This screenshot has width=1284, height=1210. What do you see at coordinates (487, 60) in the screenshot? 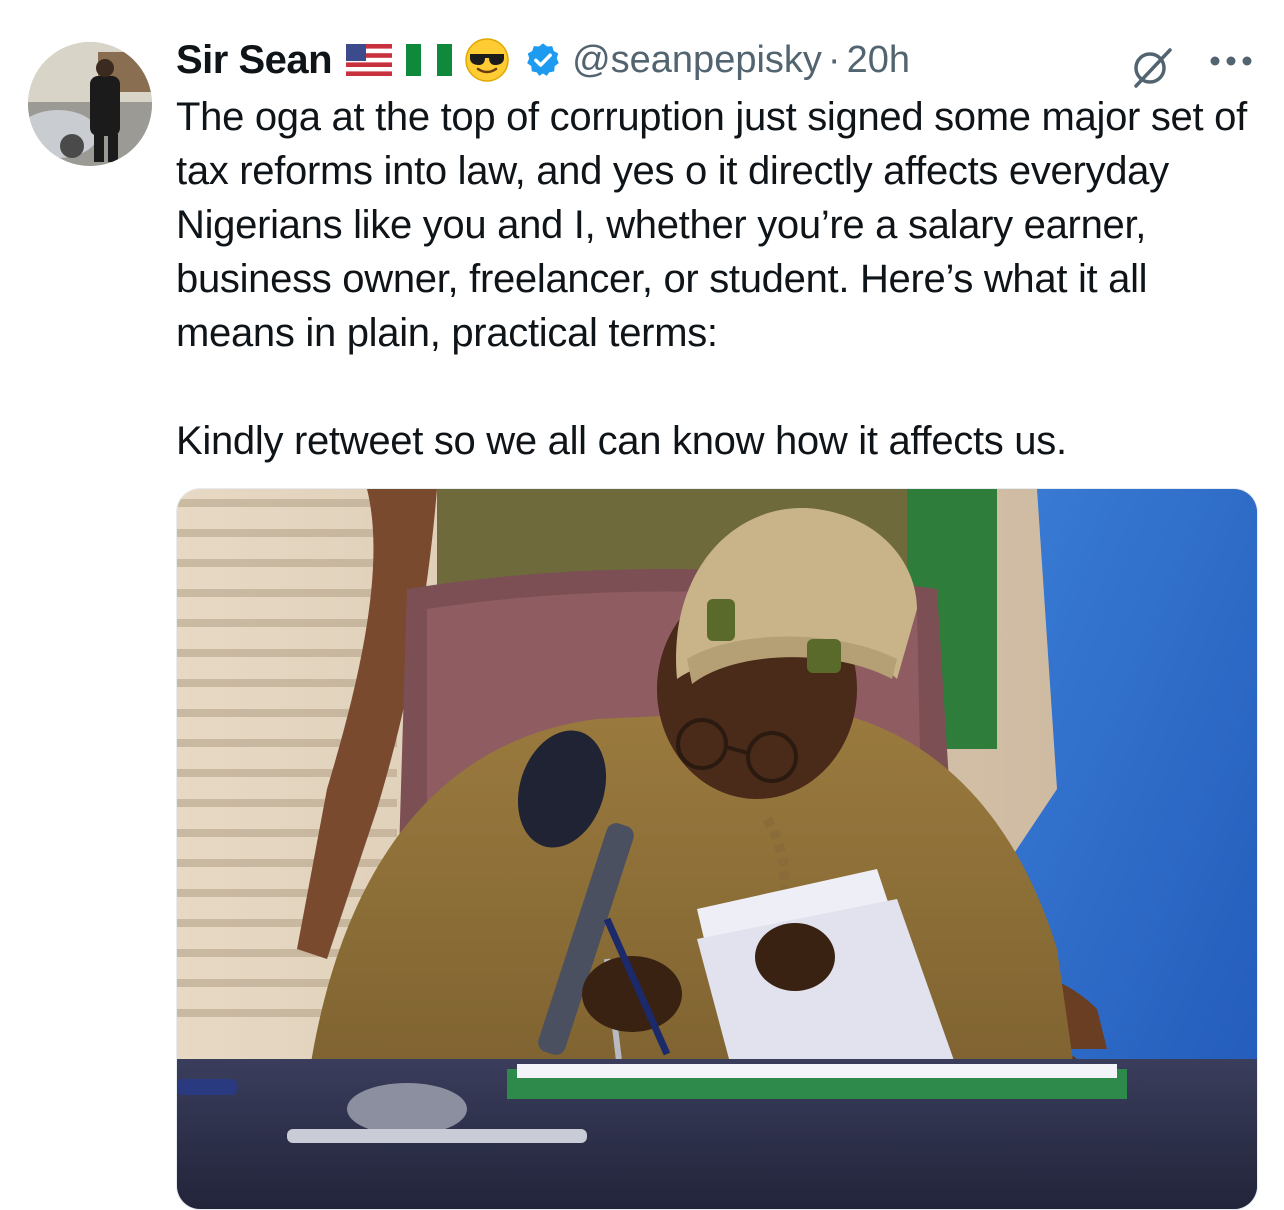
I see `sunglasses-face-icon` at bounding box center [487, 60].